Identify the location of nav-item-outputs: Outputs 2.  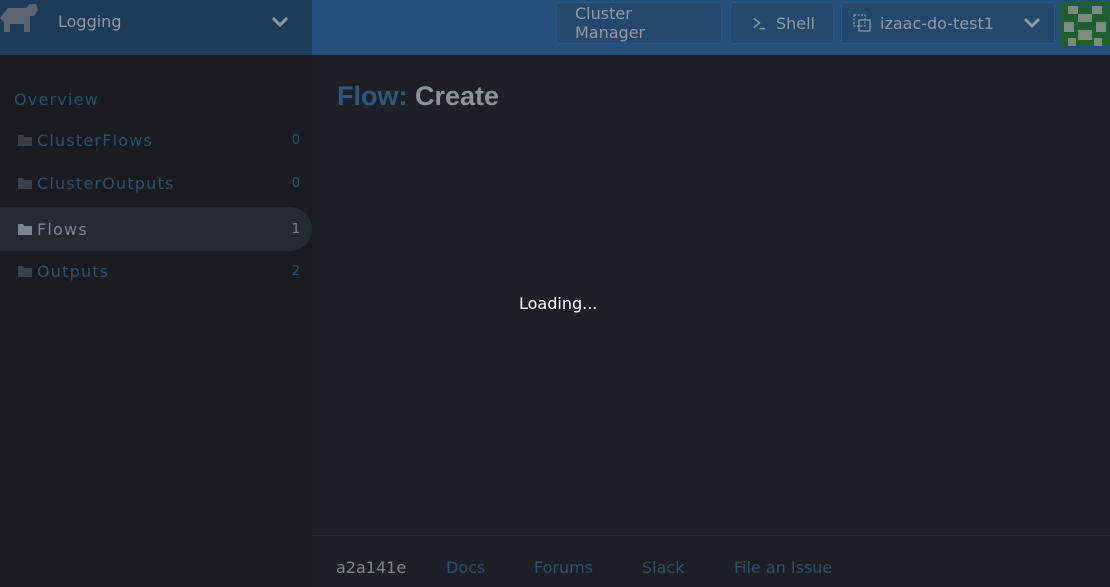
(156, 271).